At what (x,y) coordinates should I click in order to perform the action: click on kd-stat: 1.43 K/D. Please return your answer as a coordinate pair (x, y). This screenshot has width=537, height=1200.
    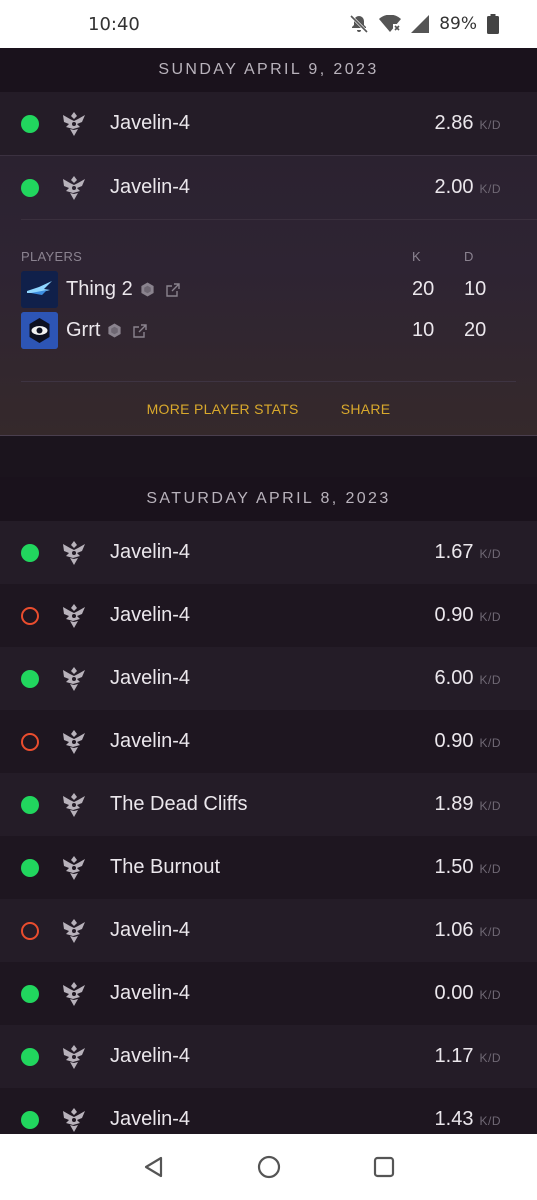
    Looking at the image, I should click on (468, 1119).